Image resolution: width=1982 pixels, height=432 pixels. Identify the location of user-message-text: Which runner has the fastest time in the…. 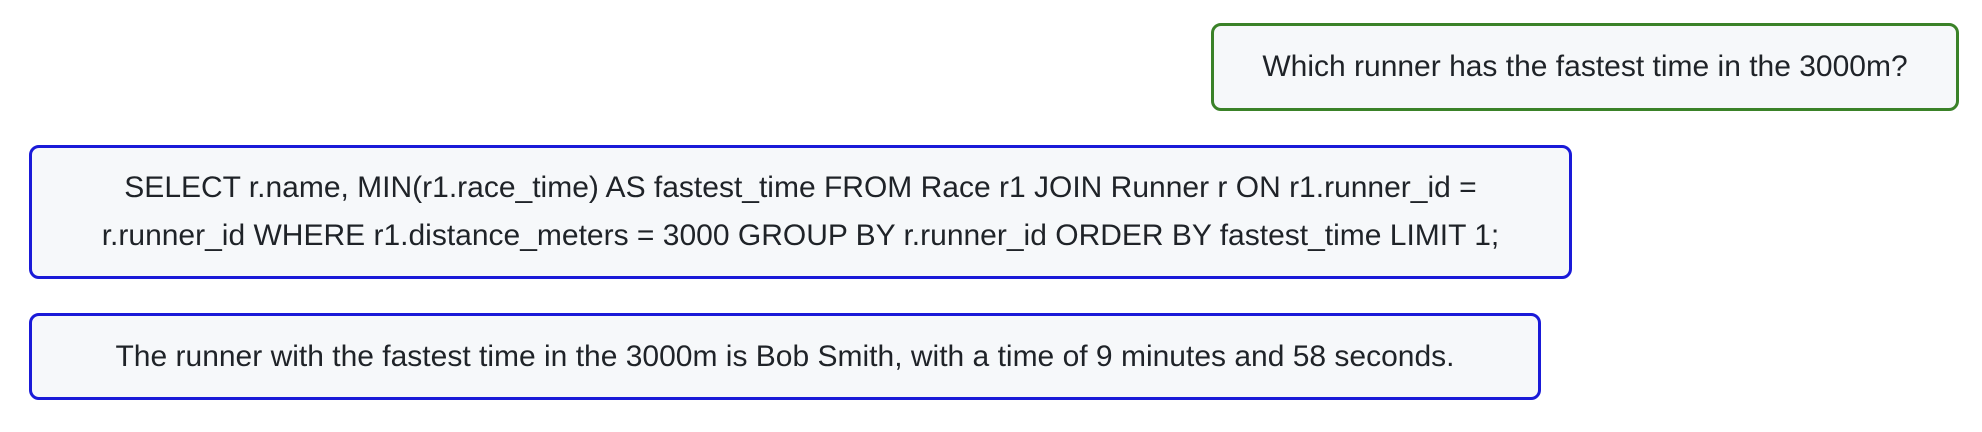
(1585, 66).